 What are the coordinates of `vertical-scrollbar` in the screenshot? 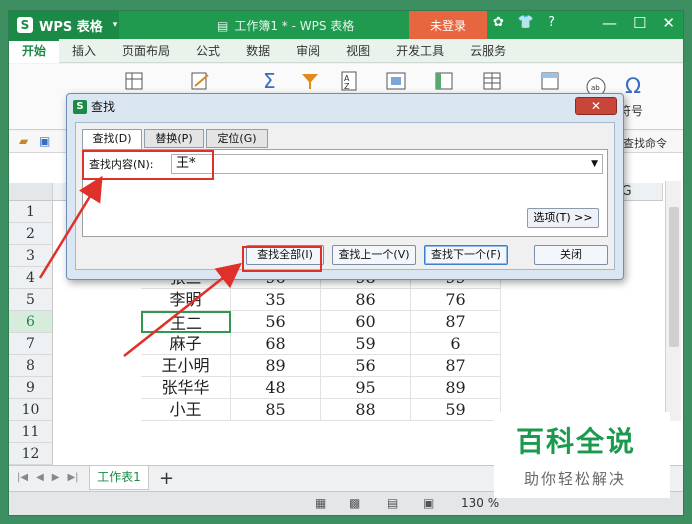 It's located at (673, 301).